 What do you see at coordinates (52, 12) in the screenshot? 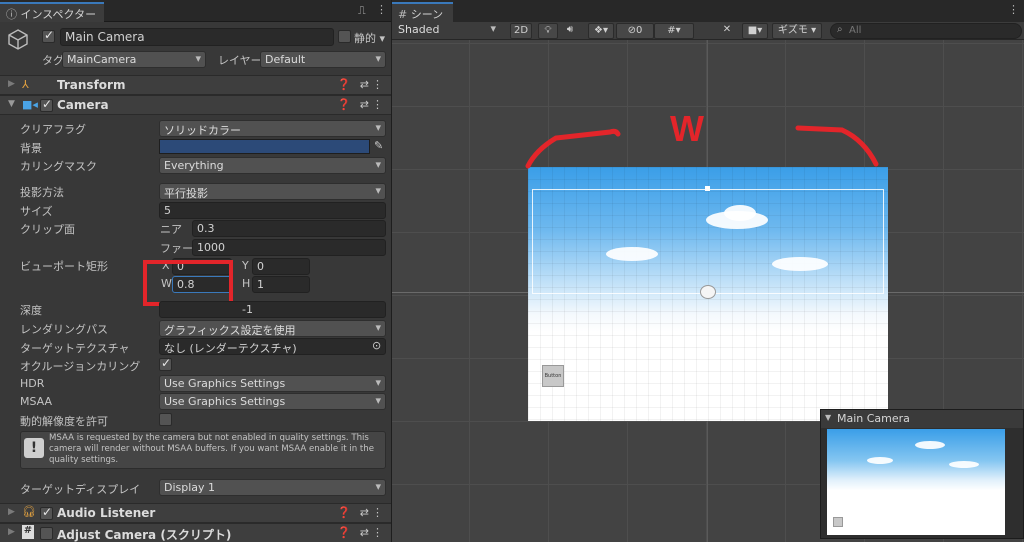
I see `inspector-tab: ⓘ インスペクター` at bounding box center [52, 12].